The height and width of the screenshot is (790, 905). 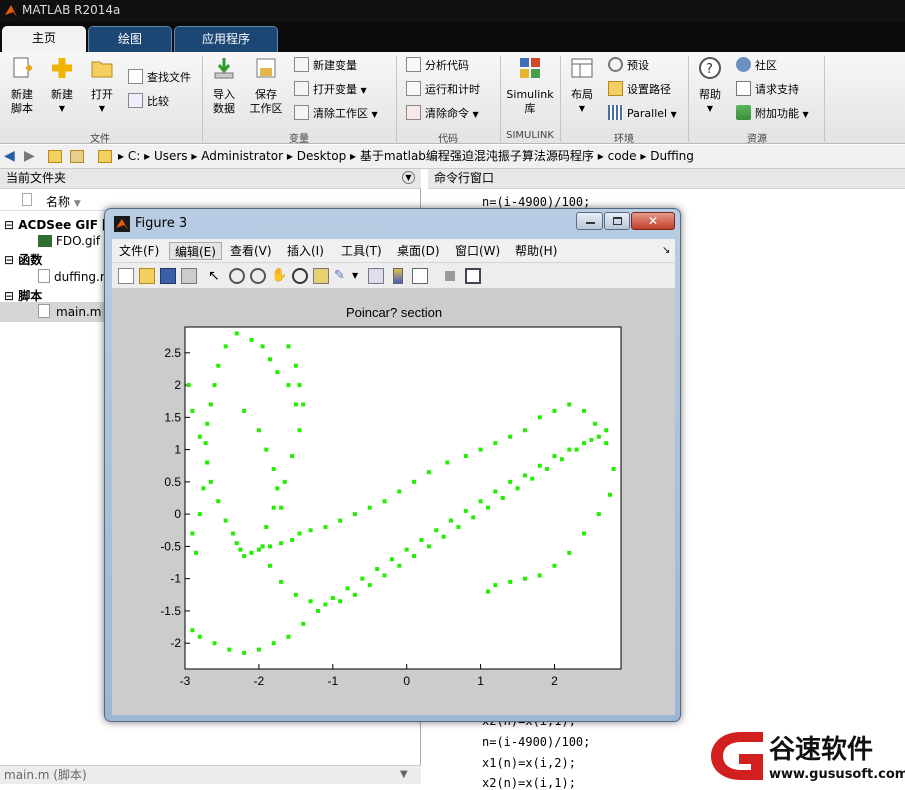 I want to click on set-path-button: 设置路径, so click(x=639, y=90).